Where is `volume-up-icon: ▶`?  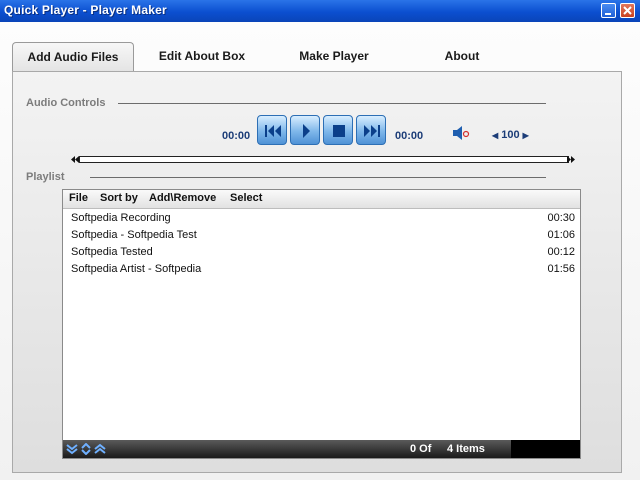
volume-up-icon: ▶ is located at coordinates (526, 135).